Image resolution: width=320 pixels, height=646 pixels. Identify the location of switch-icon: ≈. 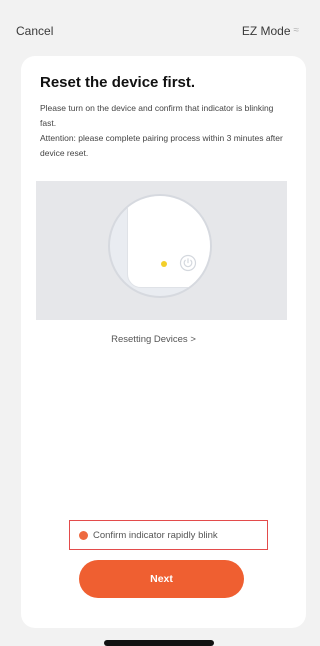
(296, 30).